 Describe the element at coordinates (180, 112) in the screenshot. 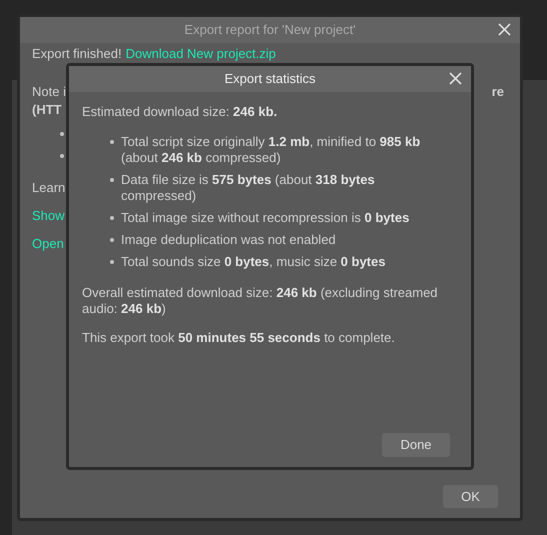

I see `estimate-text: Estimated download size: 246 kb.` at that location.